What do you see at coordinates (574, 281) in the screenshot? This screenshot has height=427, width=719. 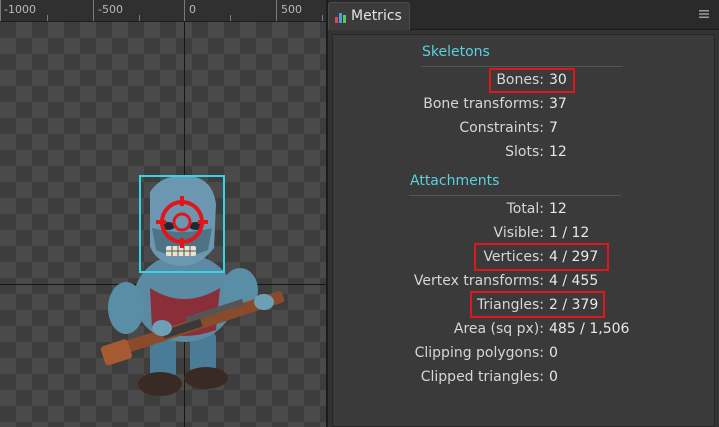 I see `metric-value: 4 / 455` at bounding box center [574, 281].